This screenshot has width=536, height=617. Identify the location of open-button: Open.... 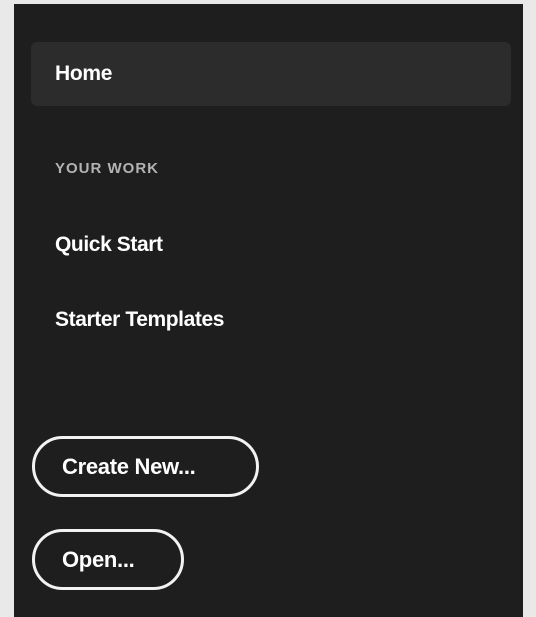
(108, 559).